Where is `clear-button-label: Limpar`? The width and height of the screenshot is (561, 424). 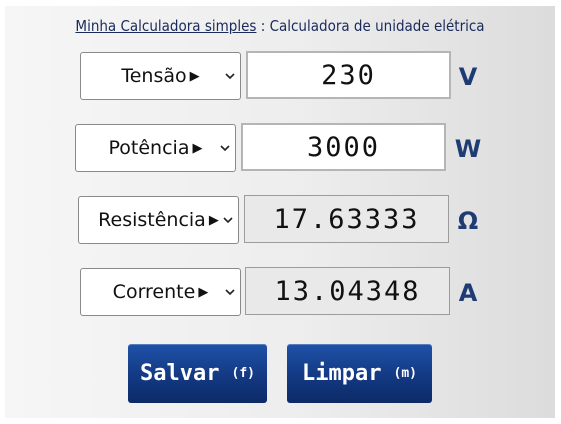
clear-button-label: Limpar is located at coordinates (342, 373).